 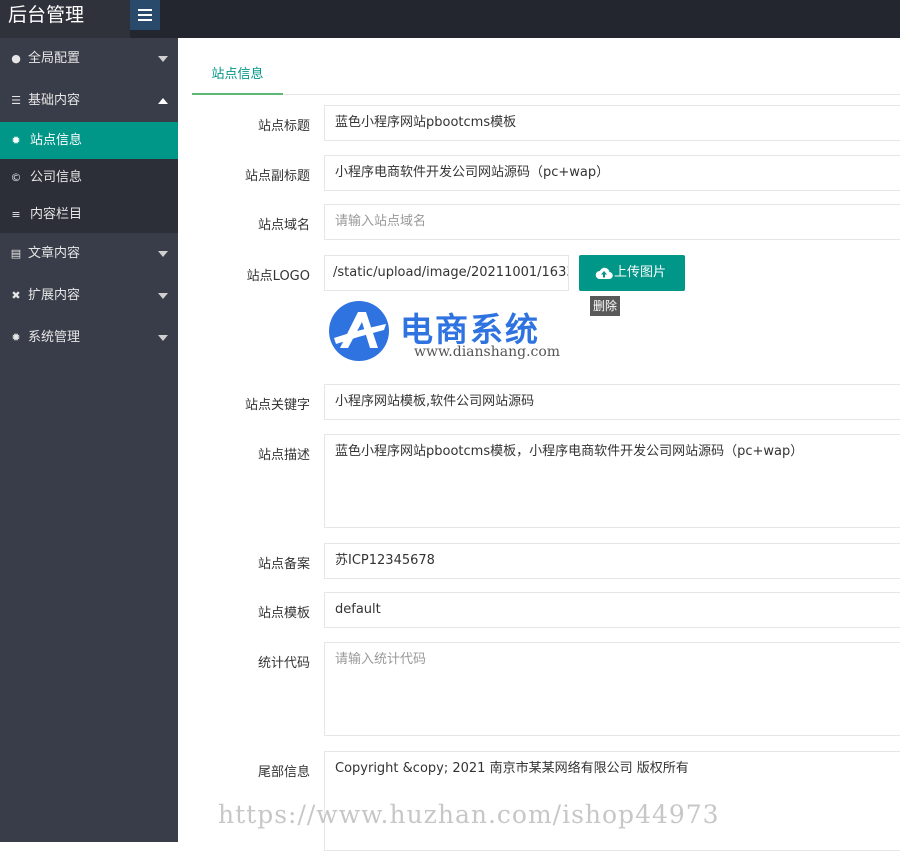 I want to click on site-subtitle-label: 站点副标题, so click(x=277, y=176).